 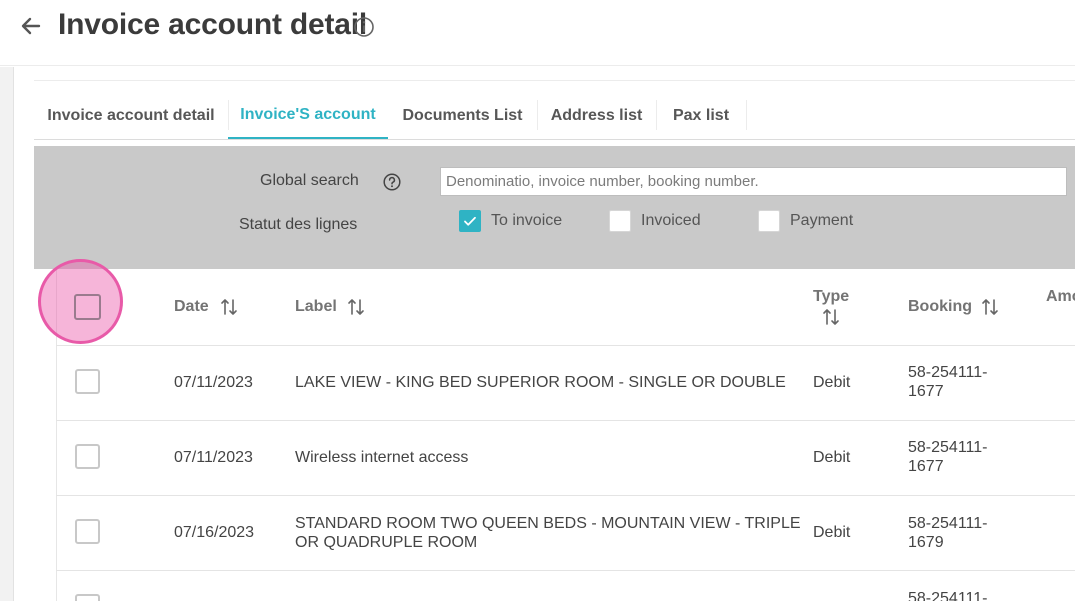 What do you see at coordinates (746, 115) in the screenshot?
I see `tab-divider` at bounding box center [746, 115].